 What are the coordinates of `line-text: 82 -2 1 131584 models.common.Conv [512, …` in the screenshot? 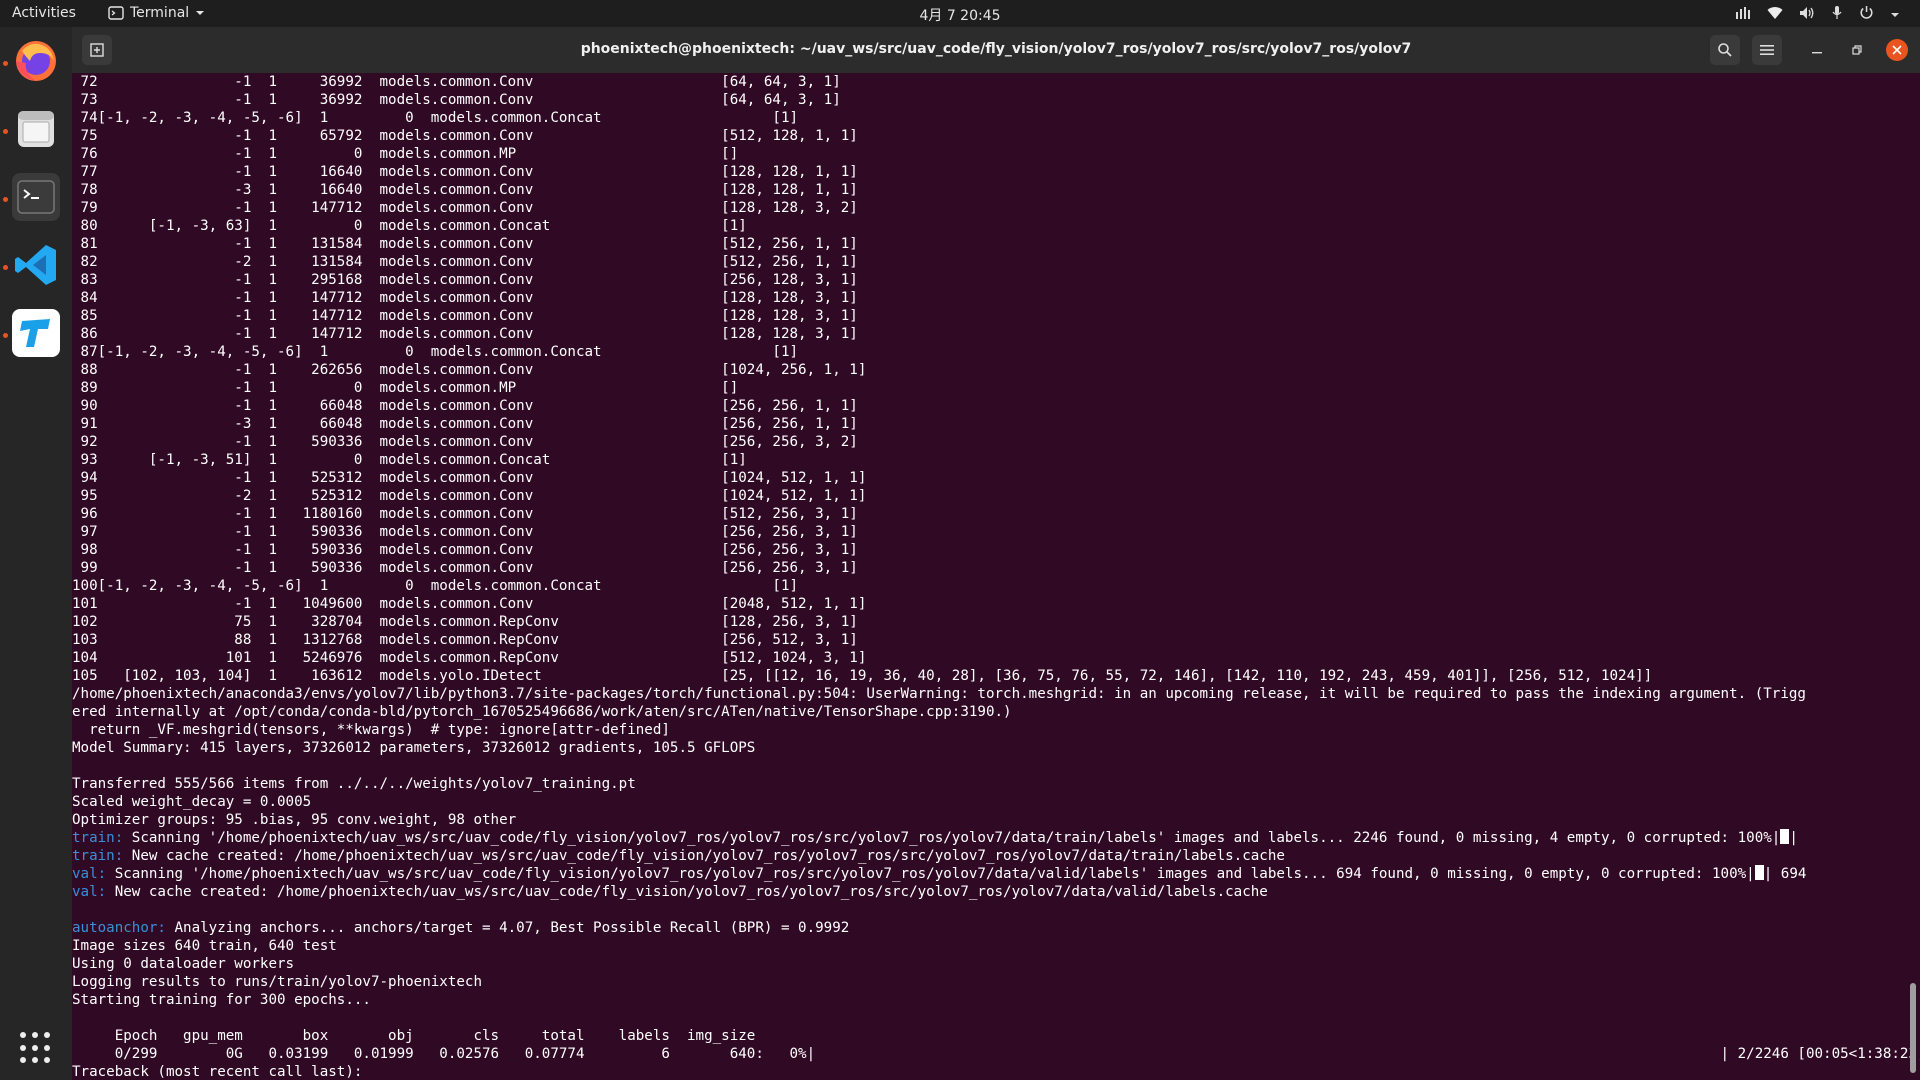 It's located at (465, 262).